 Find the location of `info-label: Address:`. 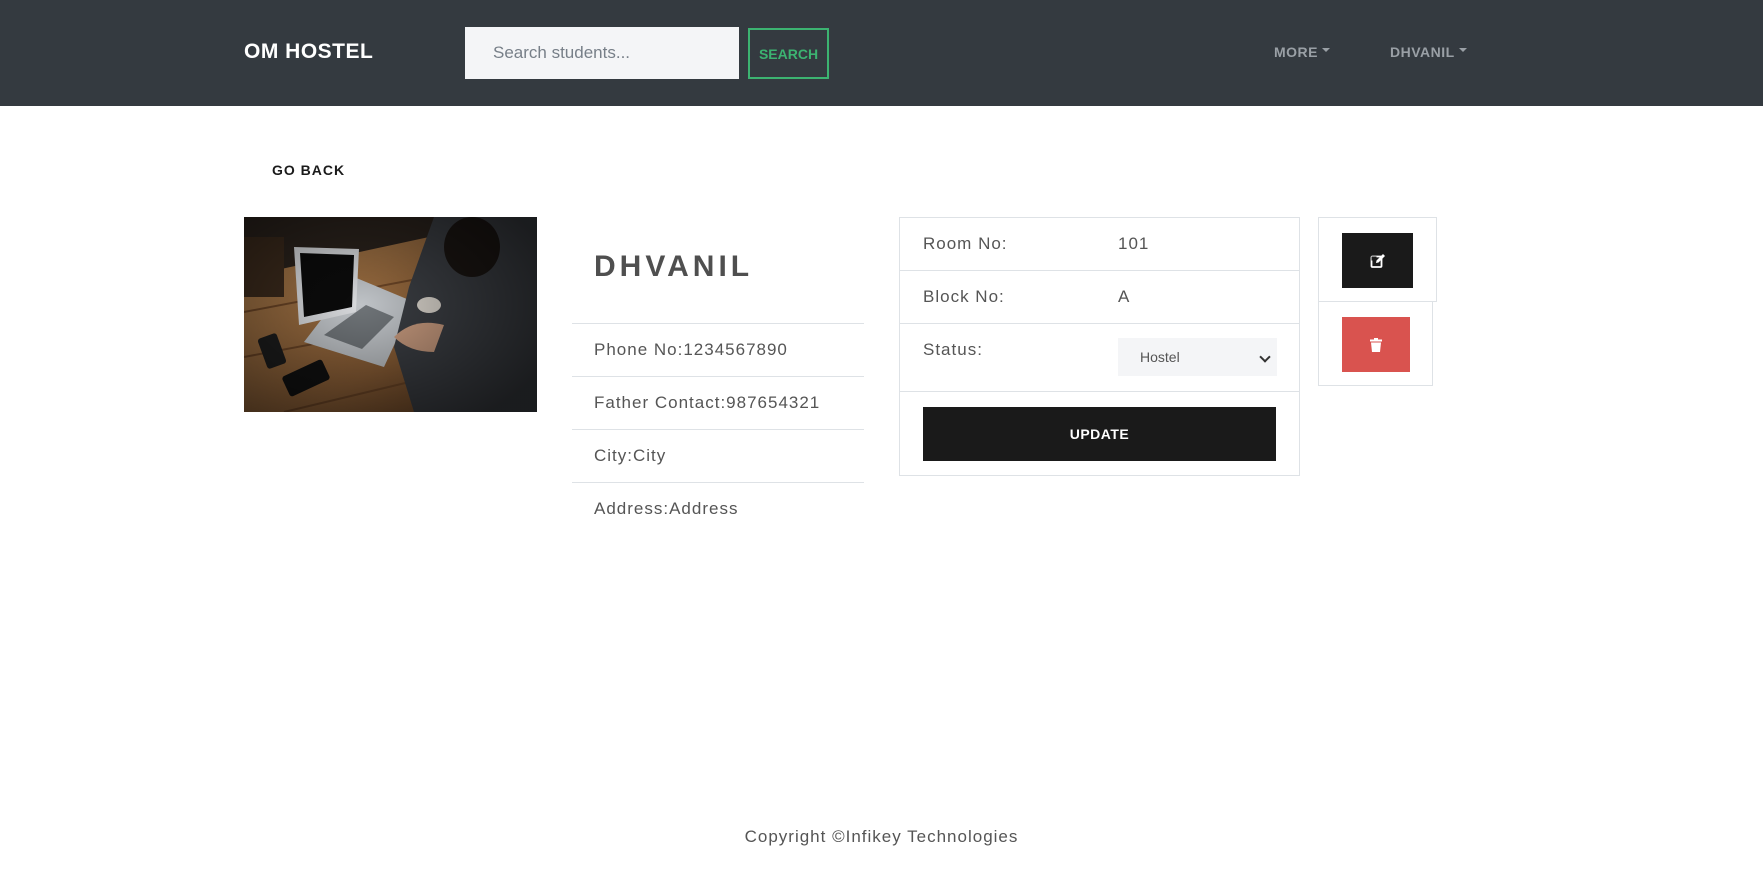

info-label: Address: is located at coordinates (632, 508).